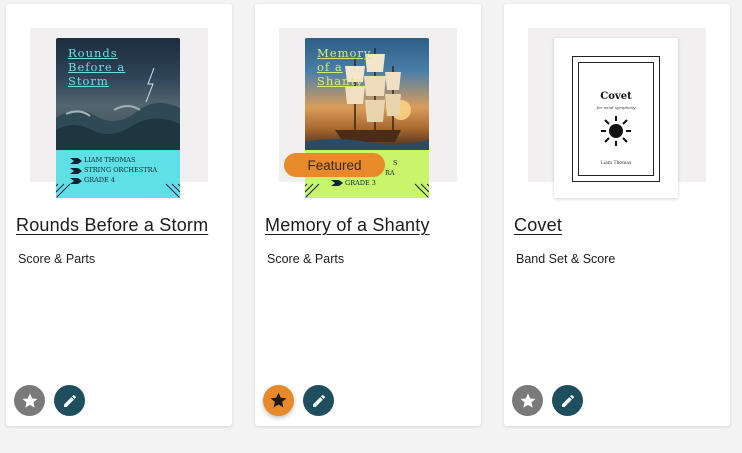  What do you see at coordinates (347, 225) in the screenshot?
I see `product-title-link: Memory of a Shanty` at bounding box center [347, 225].